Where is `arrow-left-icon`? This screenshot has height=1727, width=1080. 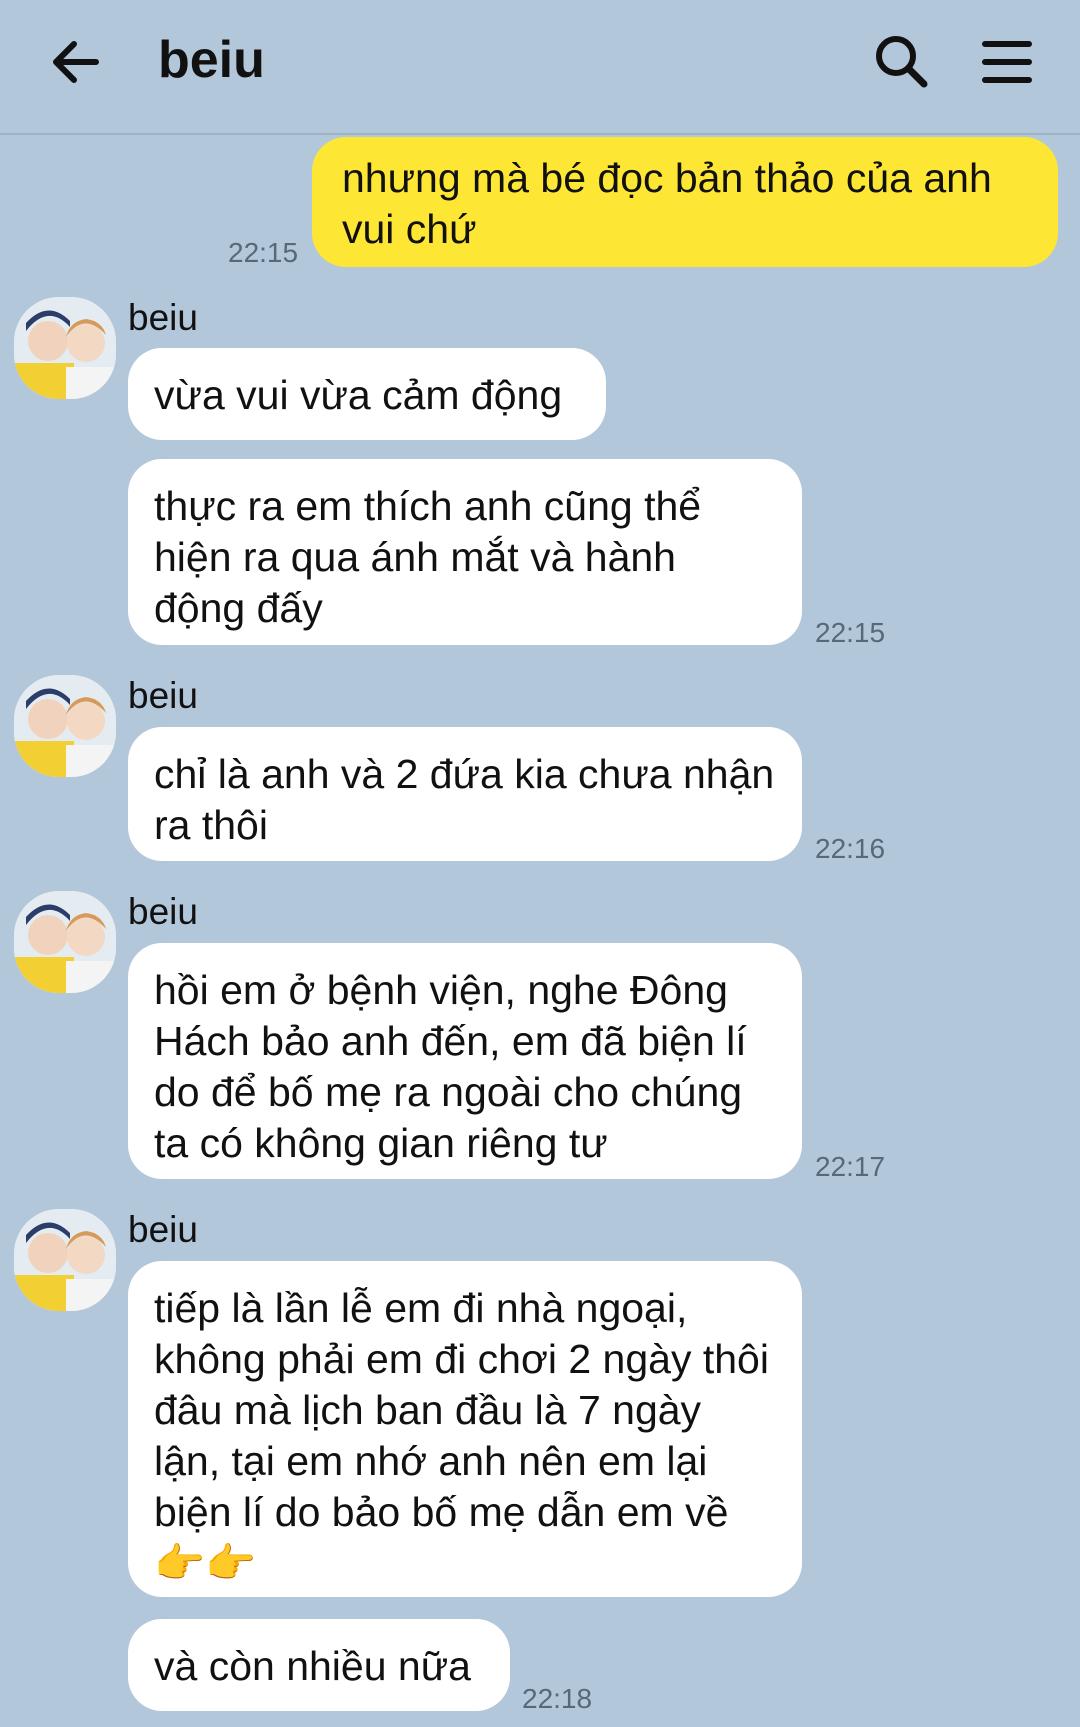
arrow-left-icon is located at coordinates (76, 62).